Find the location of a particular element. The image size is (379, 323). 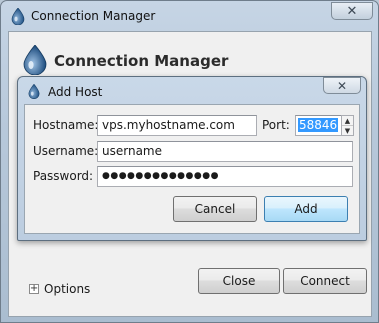

options-expander-button: + is located at coordinates (34, 289).